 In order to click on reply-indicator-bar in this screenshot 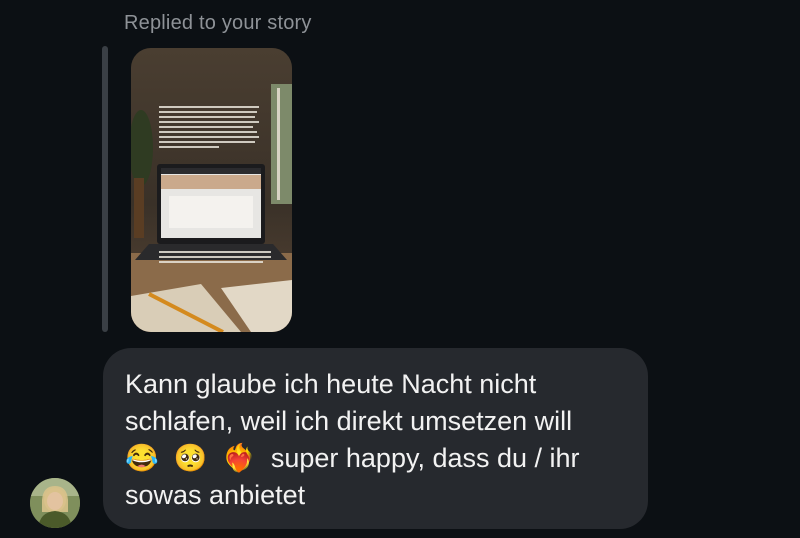, I will do `click(105, 189)`.